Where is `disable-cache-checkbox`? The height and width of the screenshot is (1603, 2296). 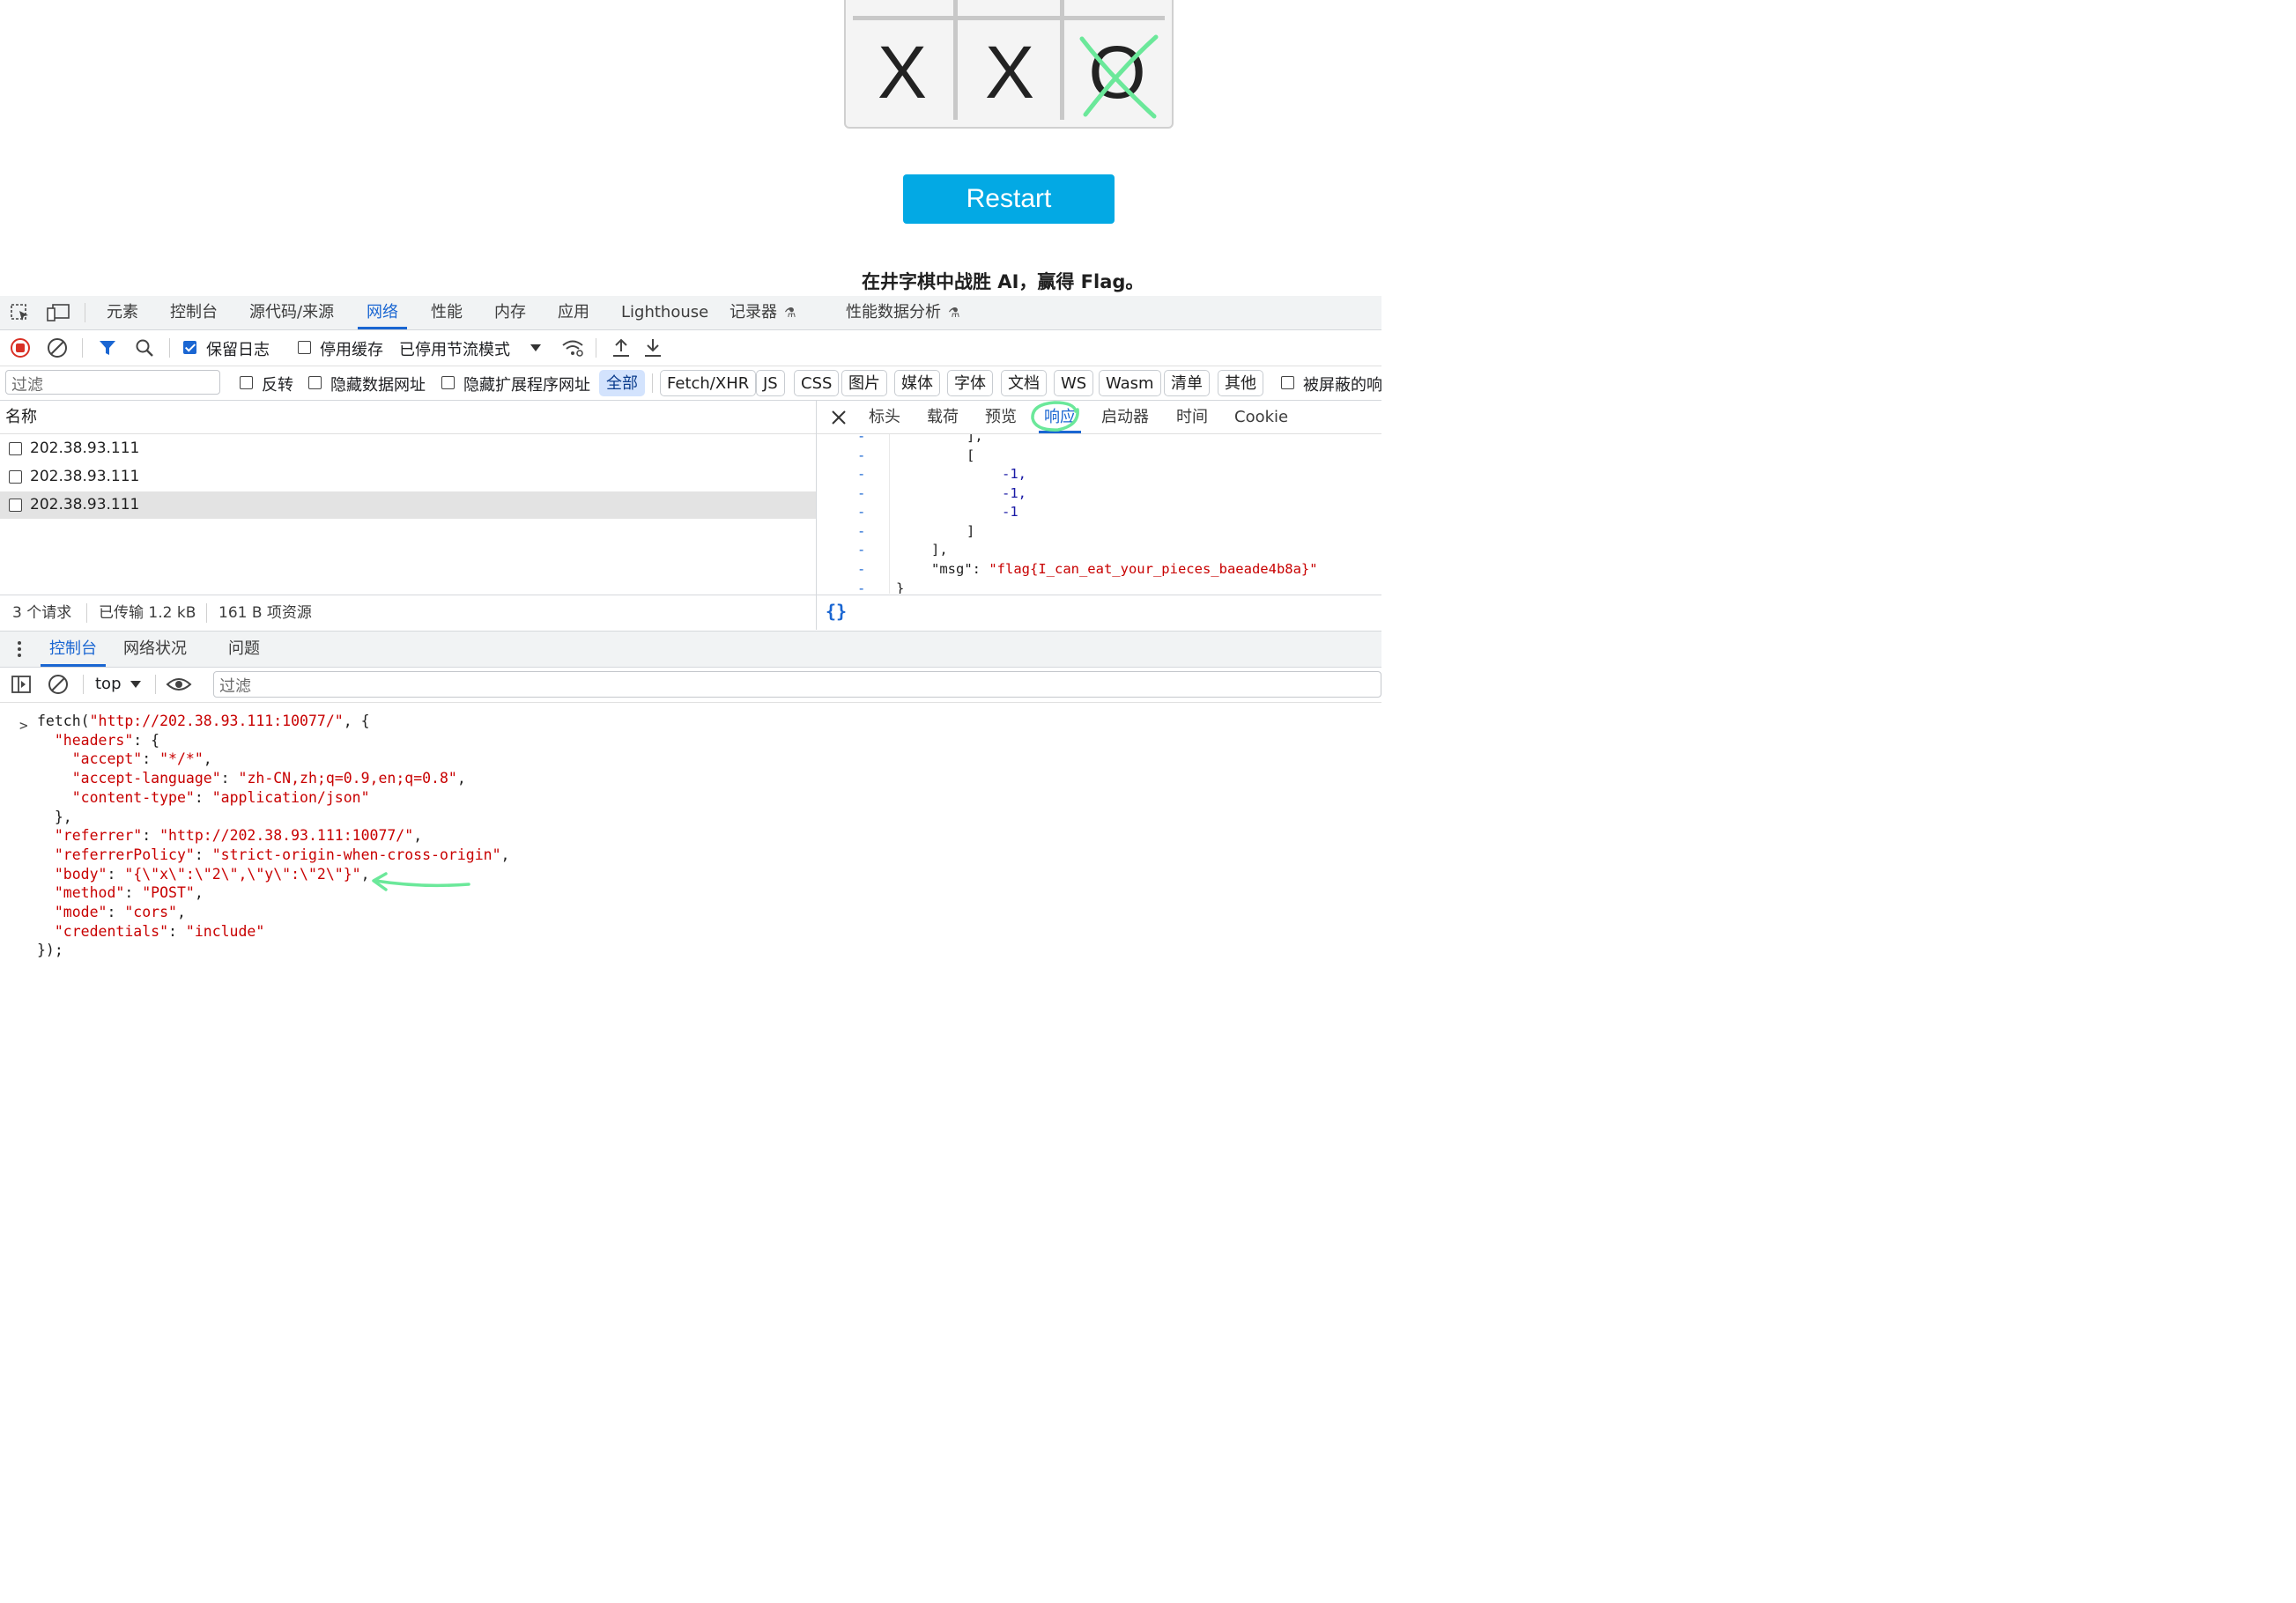 disable-cache-checkbox is located at coordinates (304, 347).